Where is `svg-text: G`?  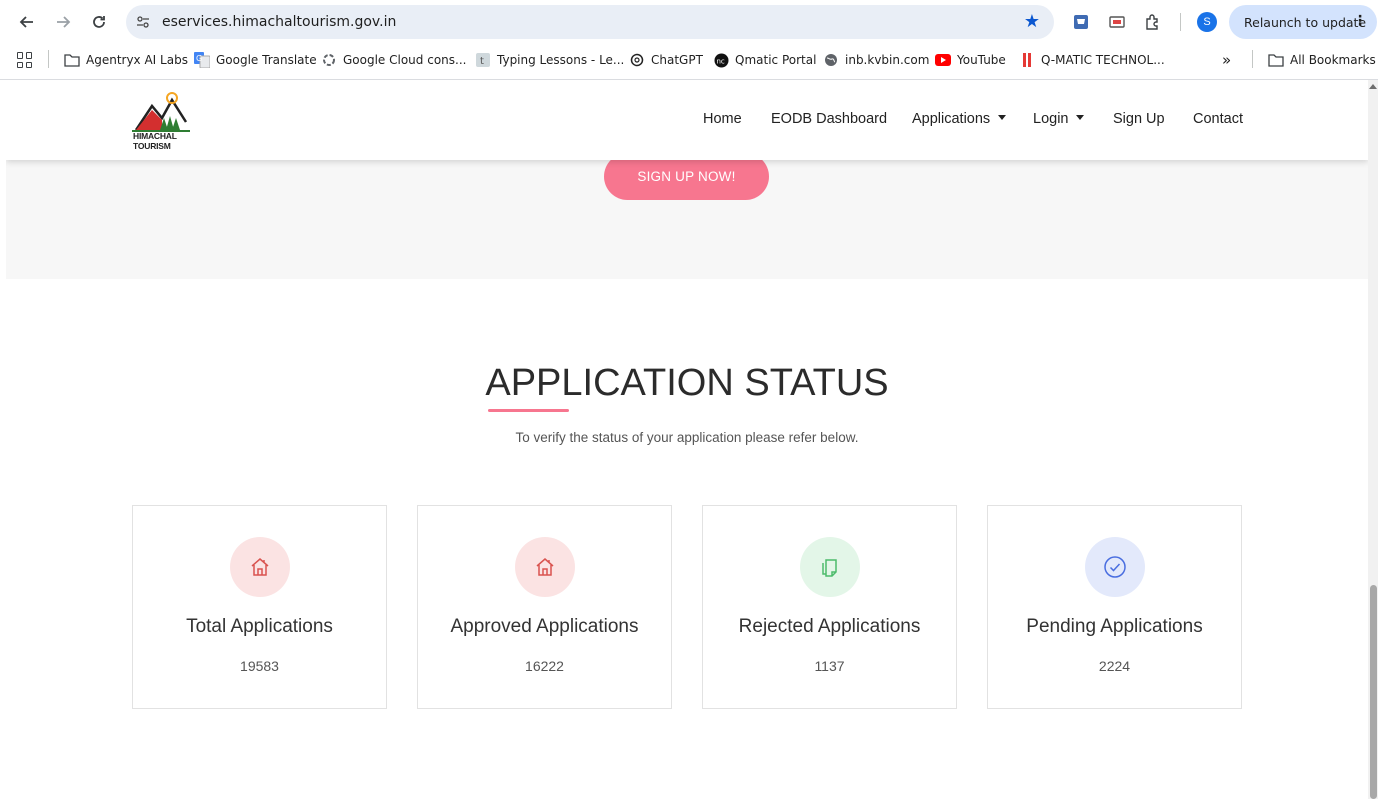 svg-text: G is located at coordinates (199, 58).